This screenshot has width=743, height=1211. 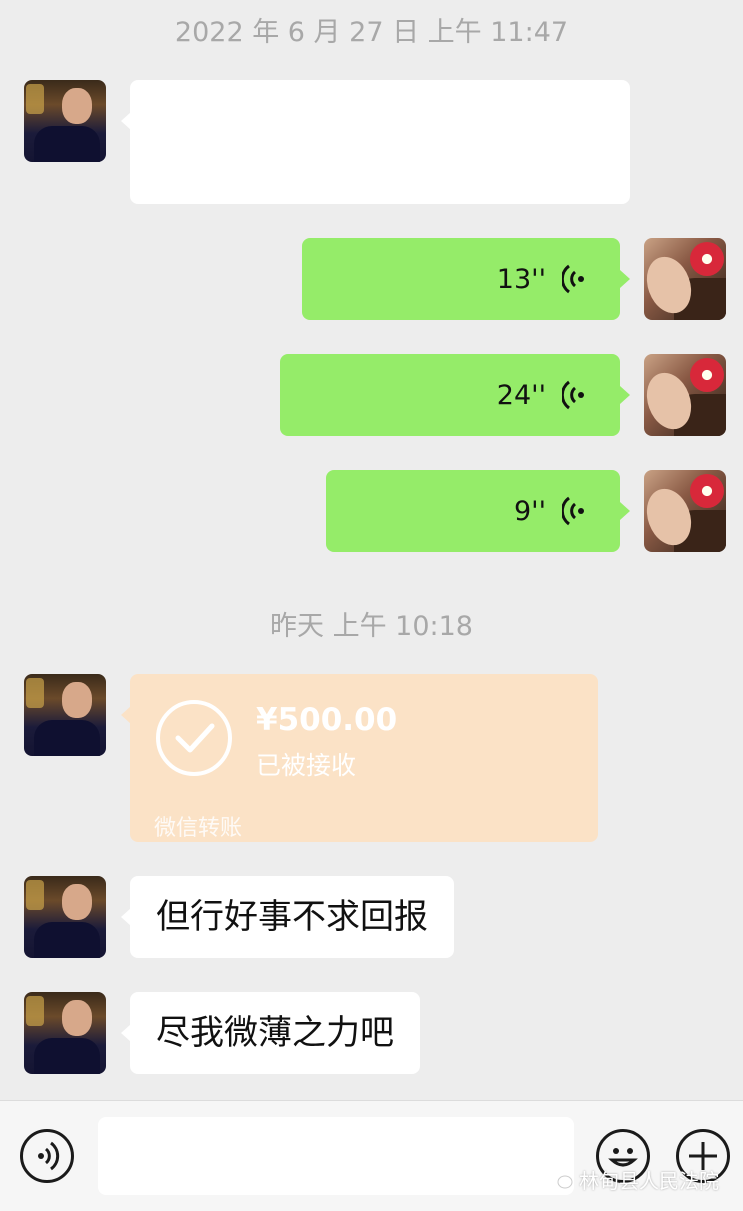 What do you see at coordinates (560, 1179) in the screenshot?
I see `wechat-logo-icon` at bounding box center [560, 1179].